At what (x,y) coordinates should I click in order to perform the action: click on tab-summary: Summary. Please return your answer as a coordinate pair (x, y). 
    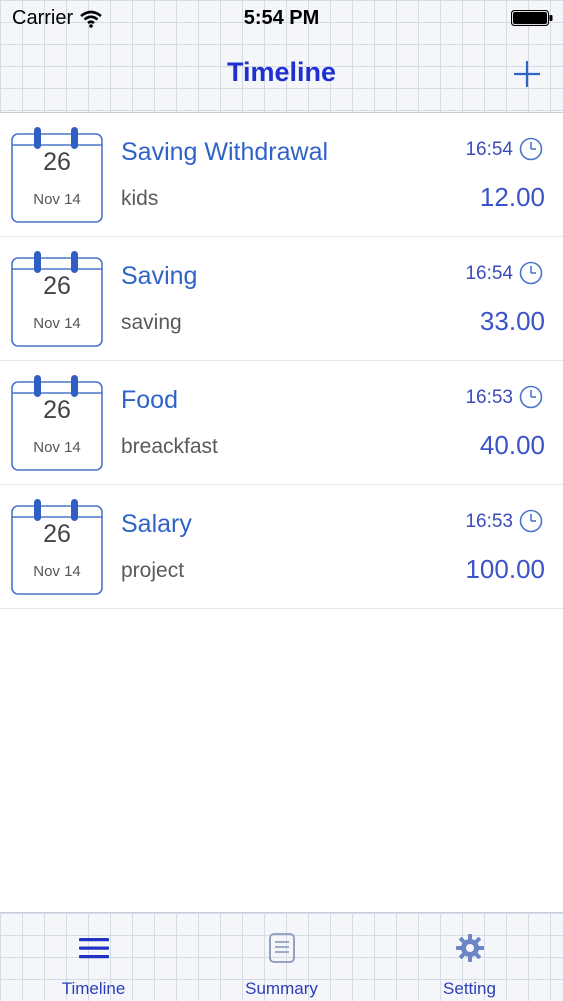
    Looking at the image, I should click on (281, 957).